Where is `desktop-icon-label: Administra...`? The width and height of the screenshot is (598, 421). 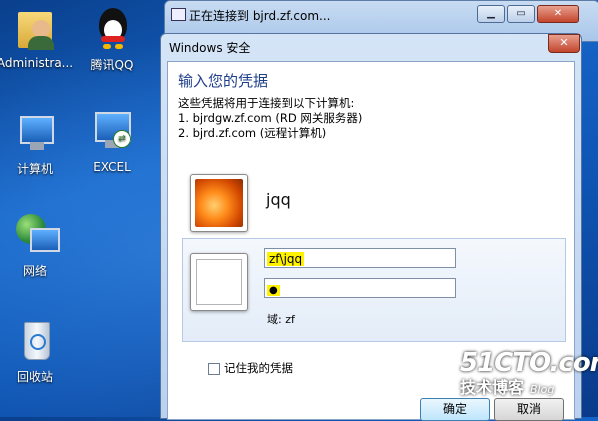 desktop-icon-label: Administra... is located at coordinates (37, 63).